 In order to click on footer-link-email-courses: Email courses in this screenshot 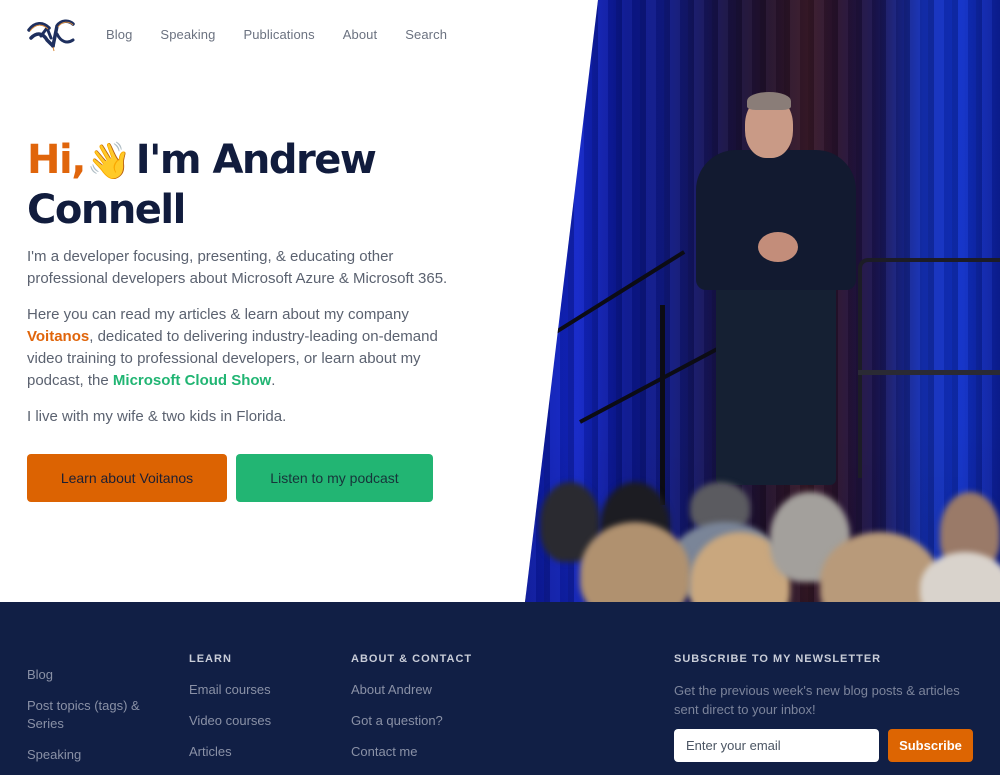, I will do `click(230, 690)`.